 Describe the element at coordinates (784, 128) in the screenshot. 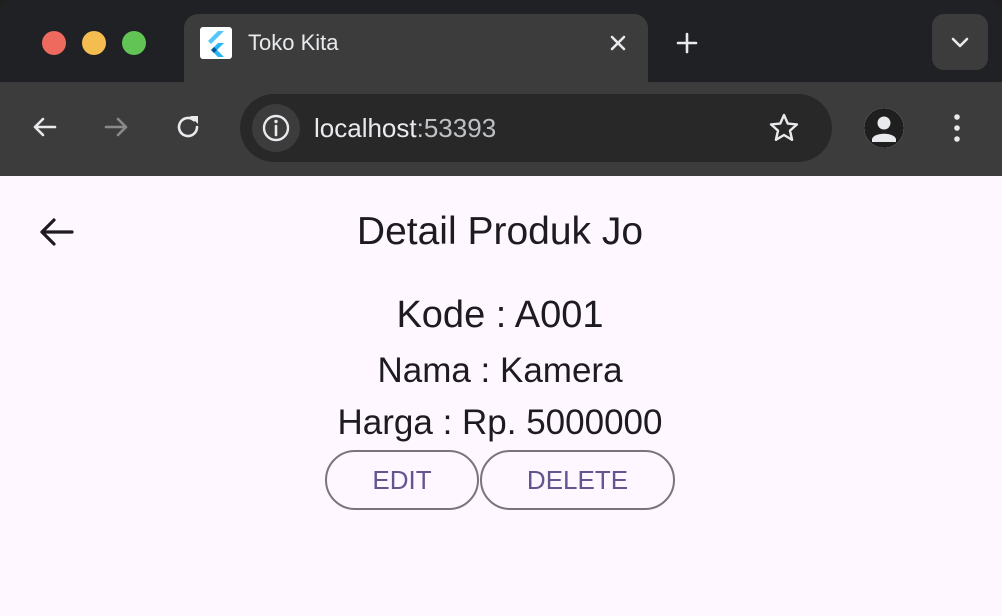

I see `bookmark-star-icon` at that location.